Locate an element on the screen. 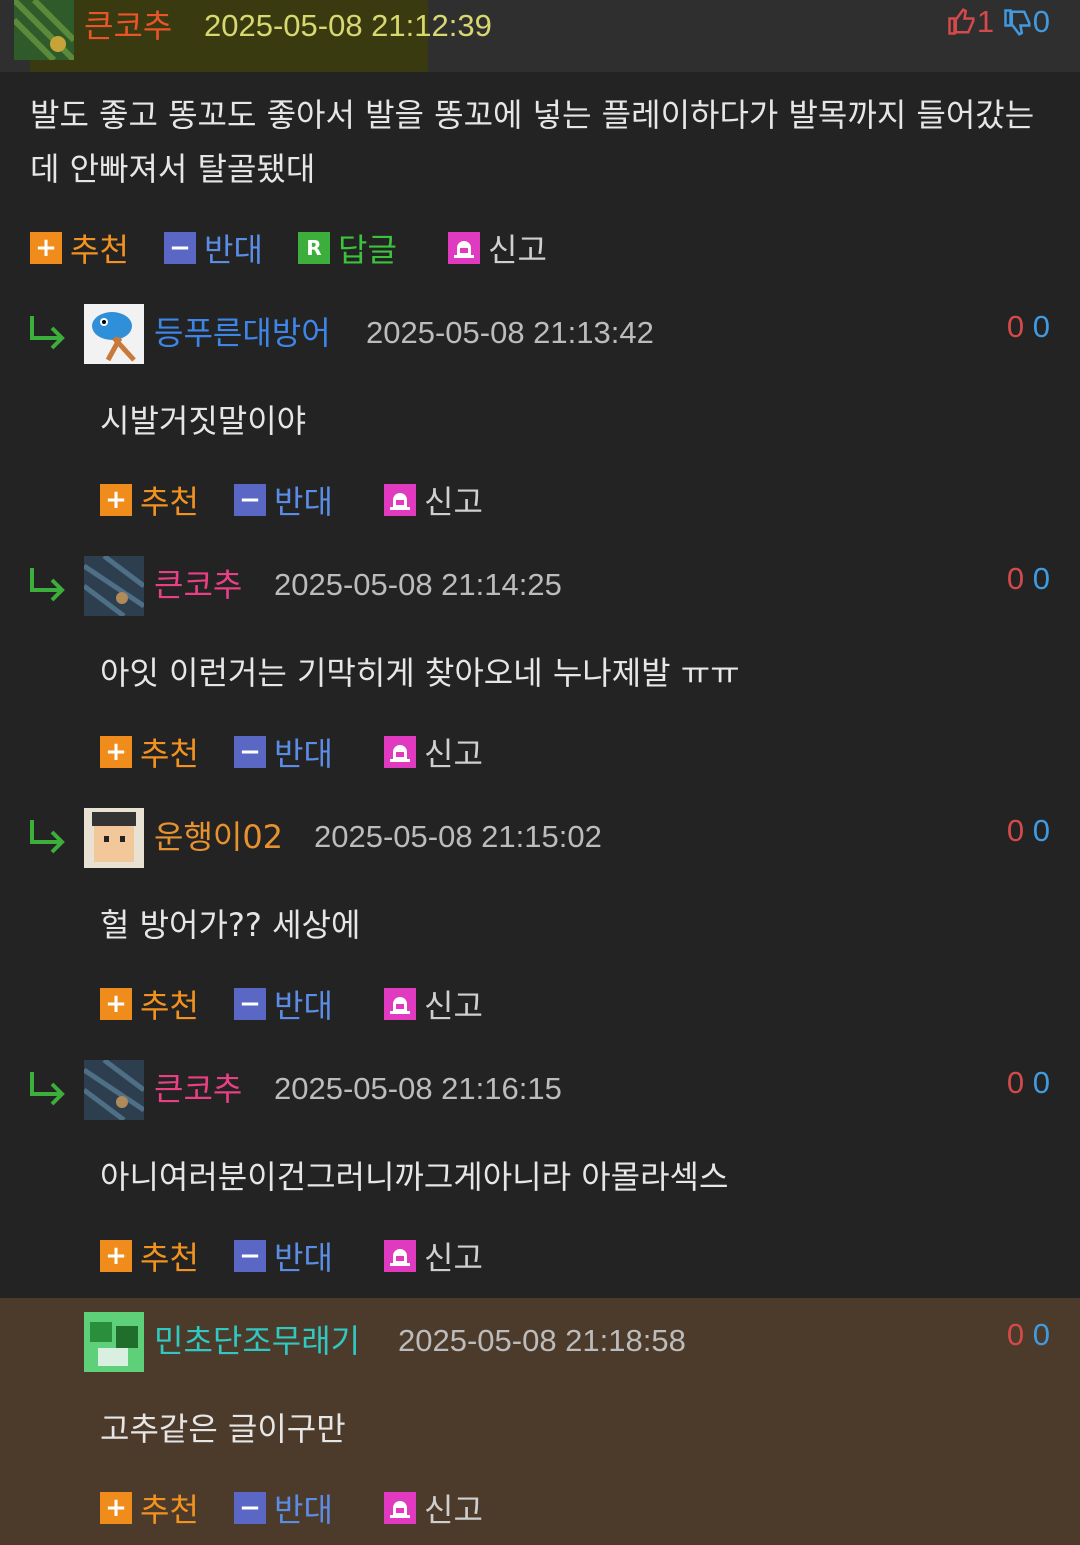  comment-actions: + 추천 − 반대 R 답글 신고 is located at coordinates (330, 248).